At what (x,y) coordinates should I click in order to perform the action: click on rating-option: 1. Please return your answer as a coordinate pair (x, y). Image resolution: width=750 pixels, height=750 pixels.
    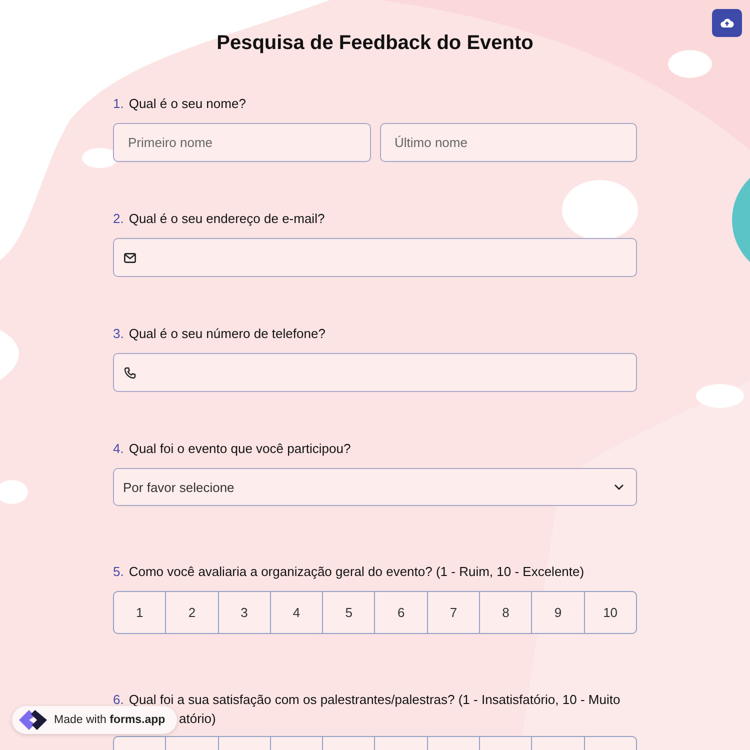
    Looking at the image, I should click on (140, 612).